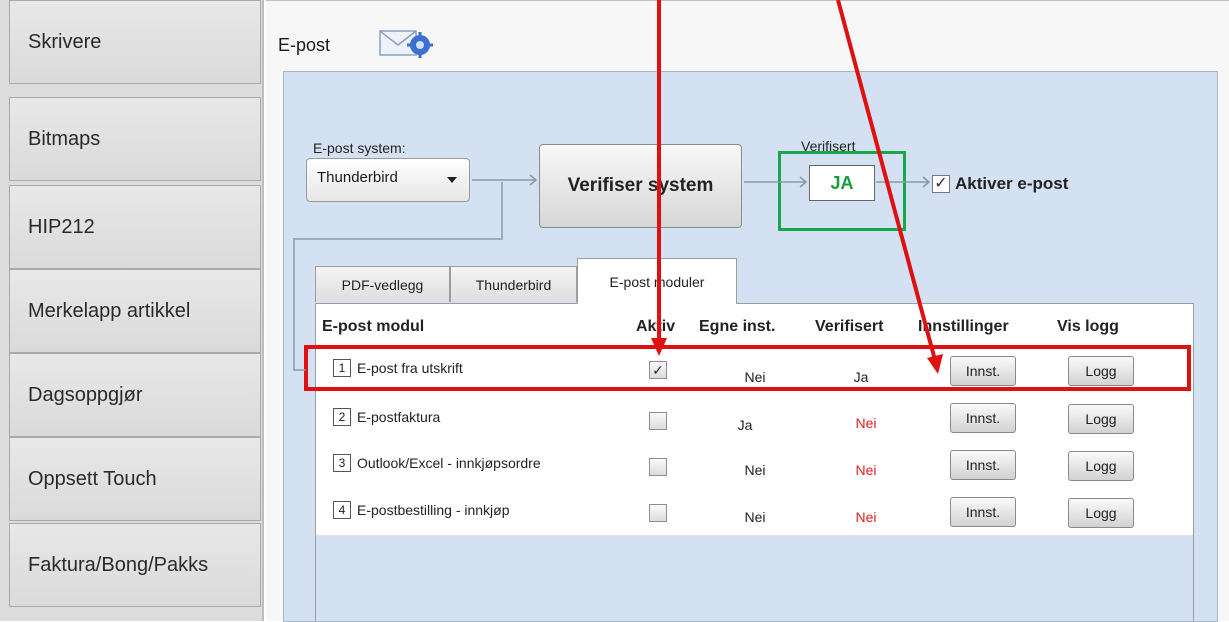 Image resolution: width=1229 pixels, height=622 pixels. Describe the element at coordinates (357, 177) in the screenshot. I see `email-system-value: Thunderbird` at that location.